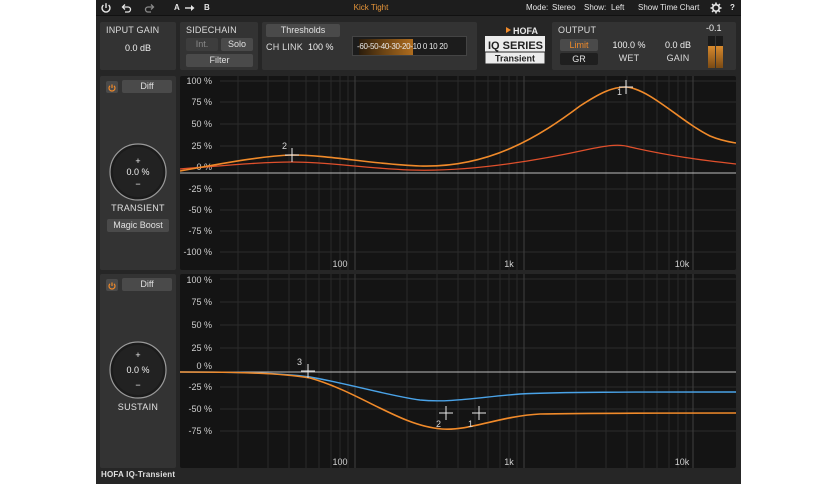 This screenshot has width=836, height=484. I want to click on gain-label: GAIN, so click(678, 58).